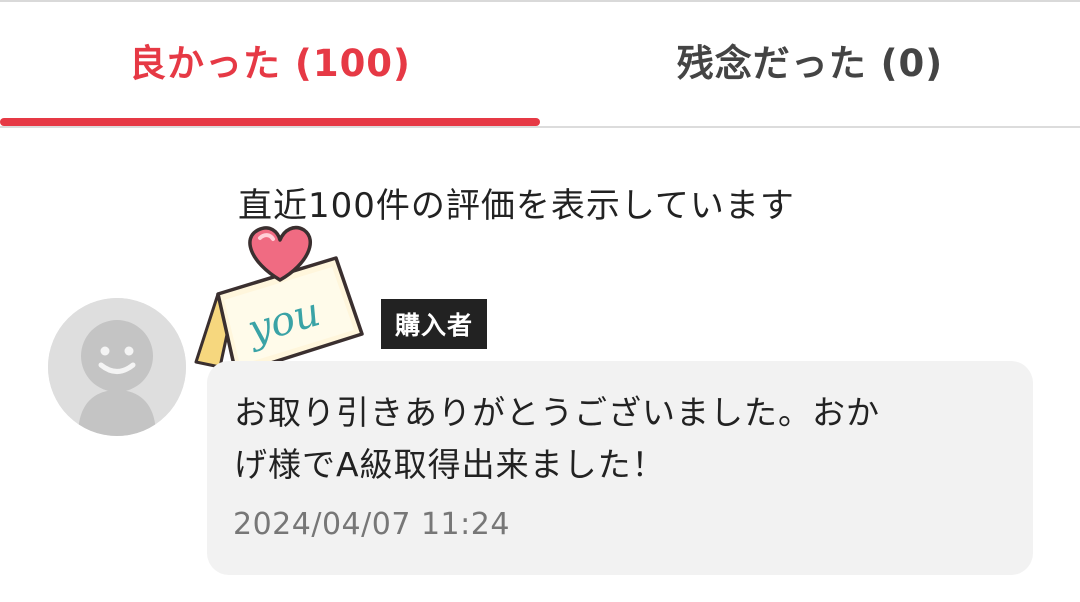  I want to click on default-user-avatar-icon, so click(117, 367).